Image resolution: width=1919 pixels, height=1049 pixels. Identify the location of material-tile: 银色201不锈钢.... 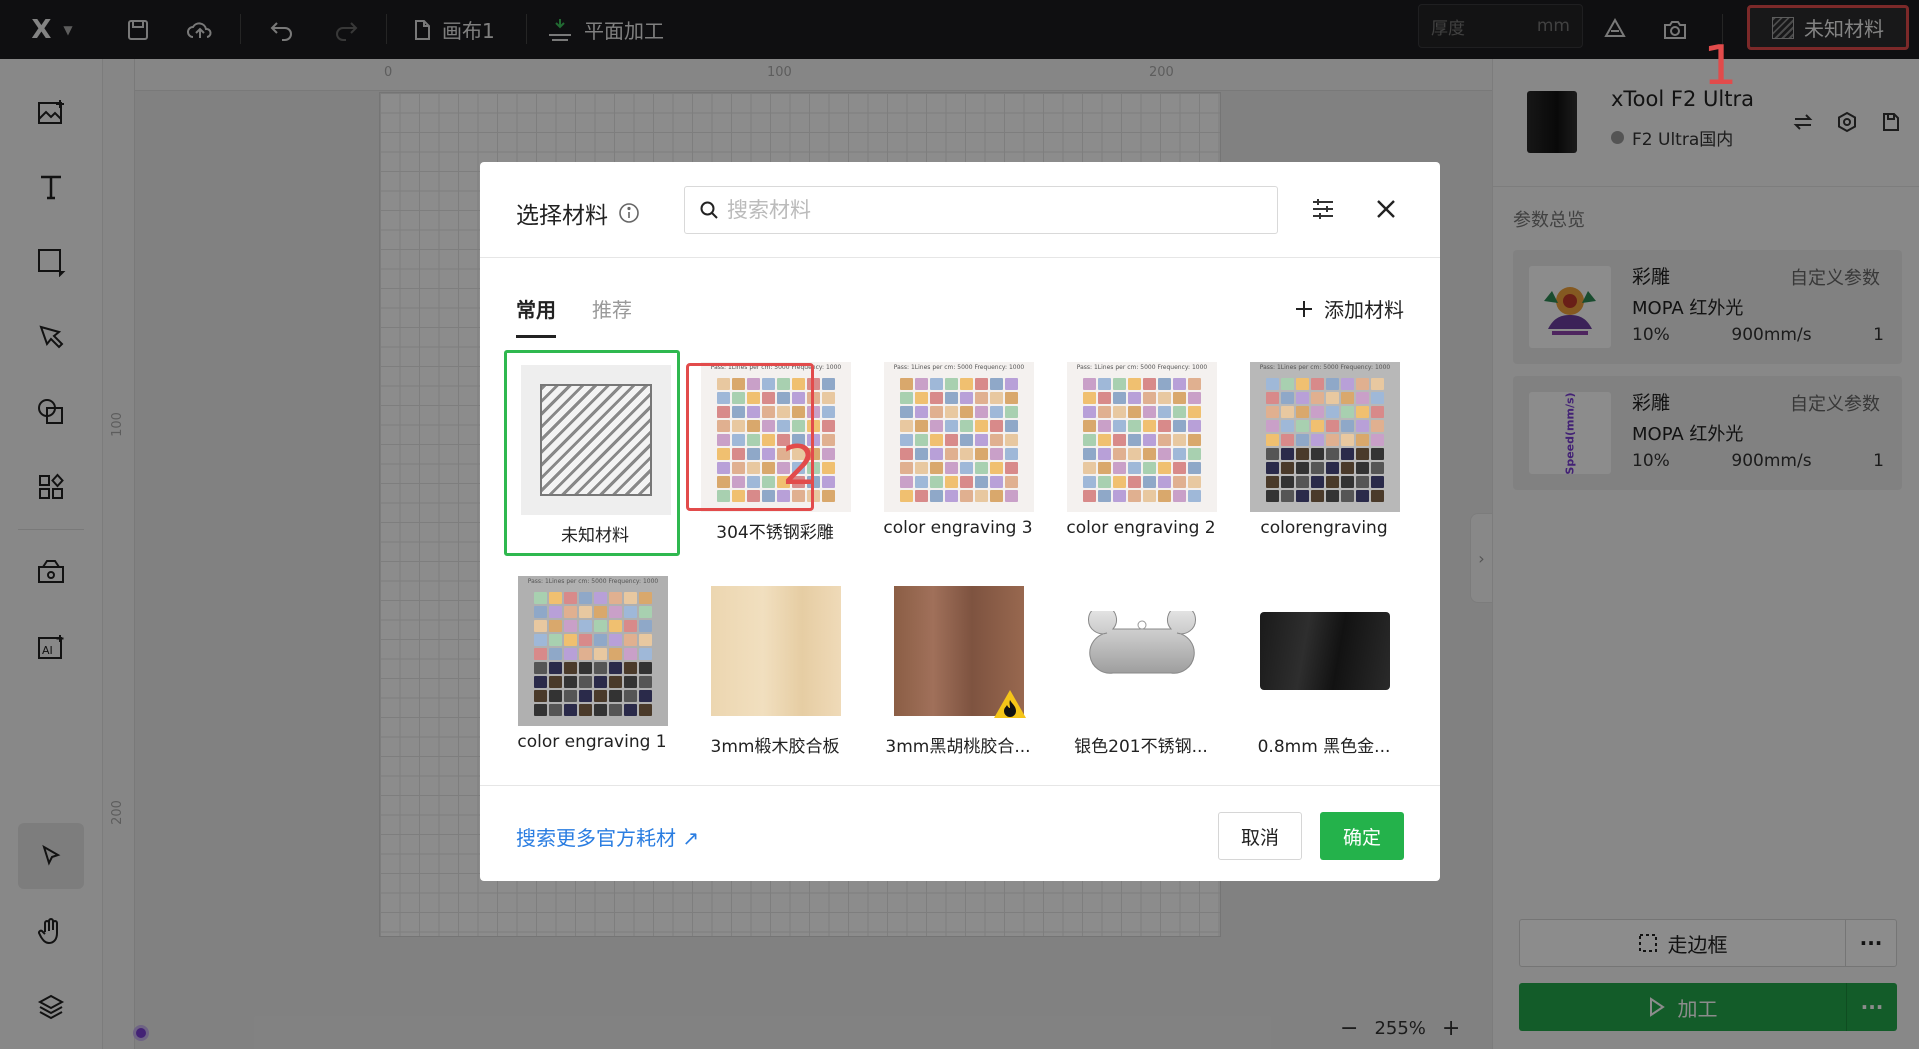
(1141, 667).